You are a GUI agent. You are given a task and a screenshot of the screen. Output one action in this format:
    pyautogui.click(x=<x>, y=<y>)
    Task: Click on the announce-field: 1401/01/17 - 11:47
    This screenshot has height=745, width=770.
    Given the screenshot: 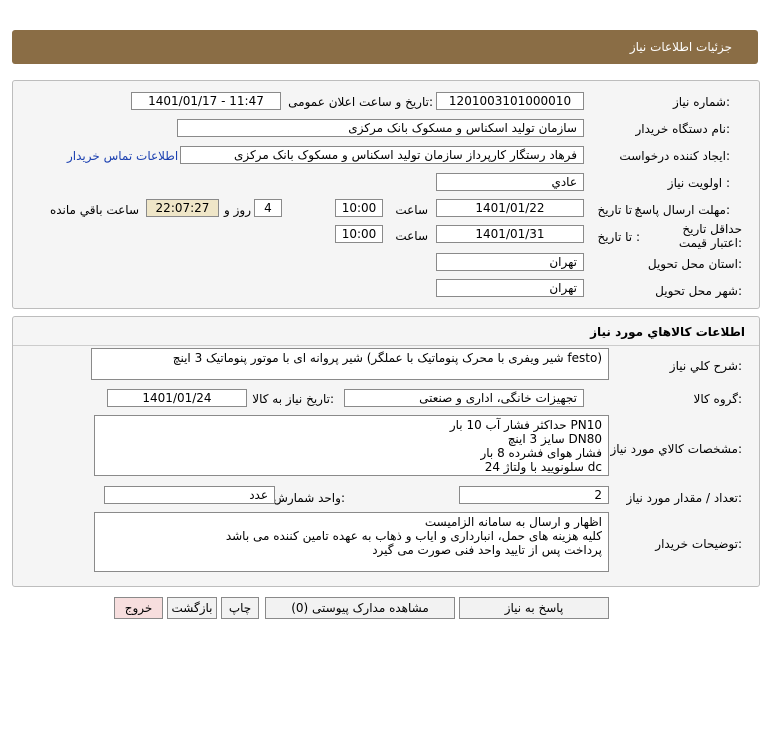 What is the action you would take?
    pyautogui.click(x=206, y=101)
    